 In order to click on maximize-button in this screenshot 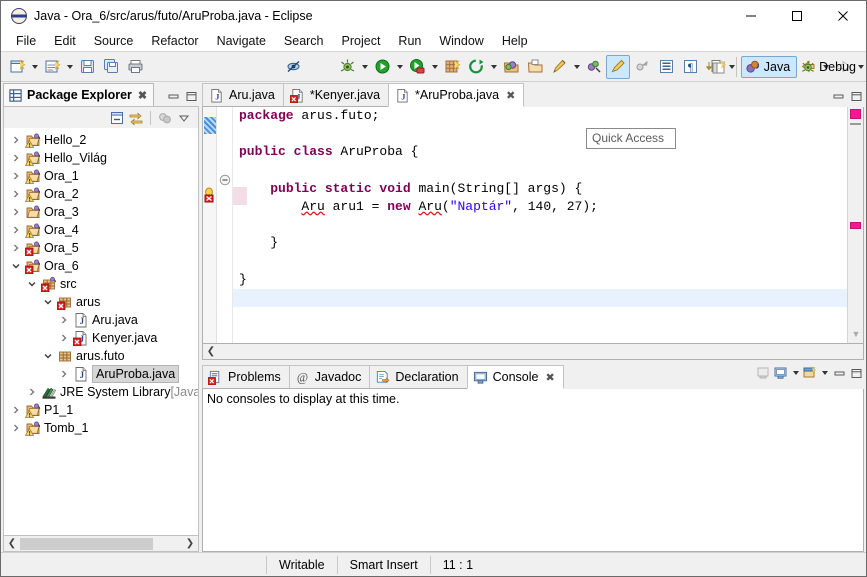, I will do `click(797, 16)`.